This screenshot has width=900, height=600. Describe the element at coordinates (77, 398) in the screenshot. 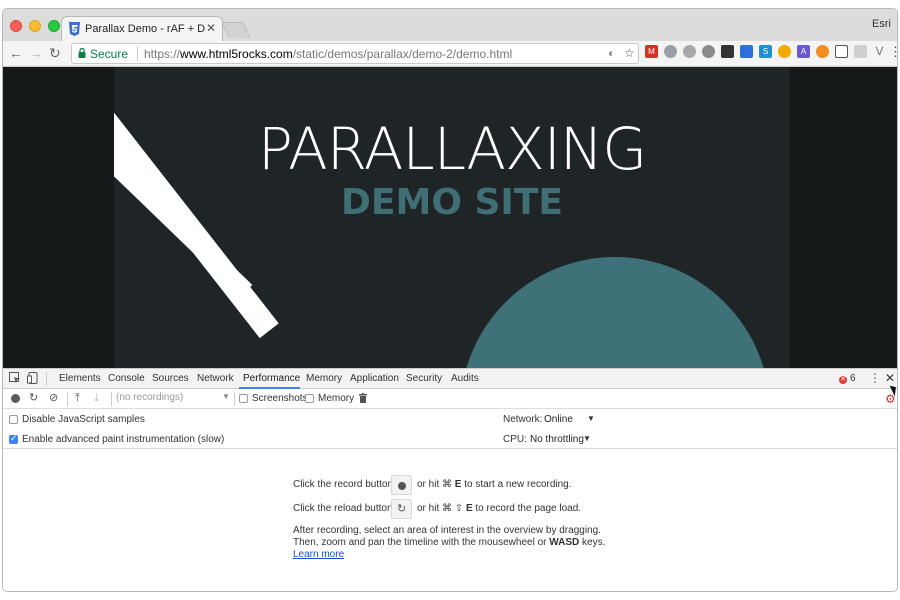

I see `load-profile-icon: ⤒` at that location.